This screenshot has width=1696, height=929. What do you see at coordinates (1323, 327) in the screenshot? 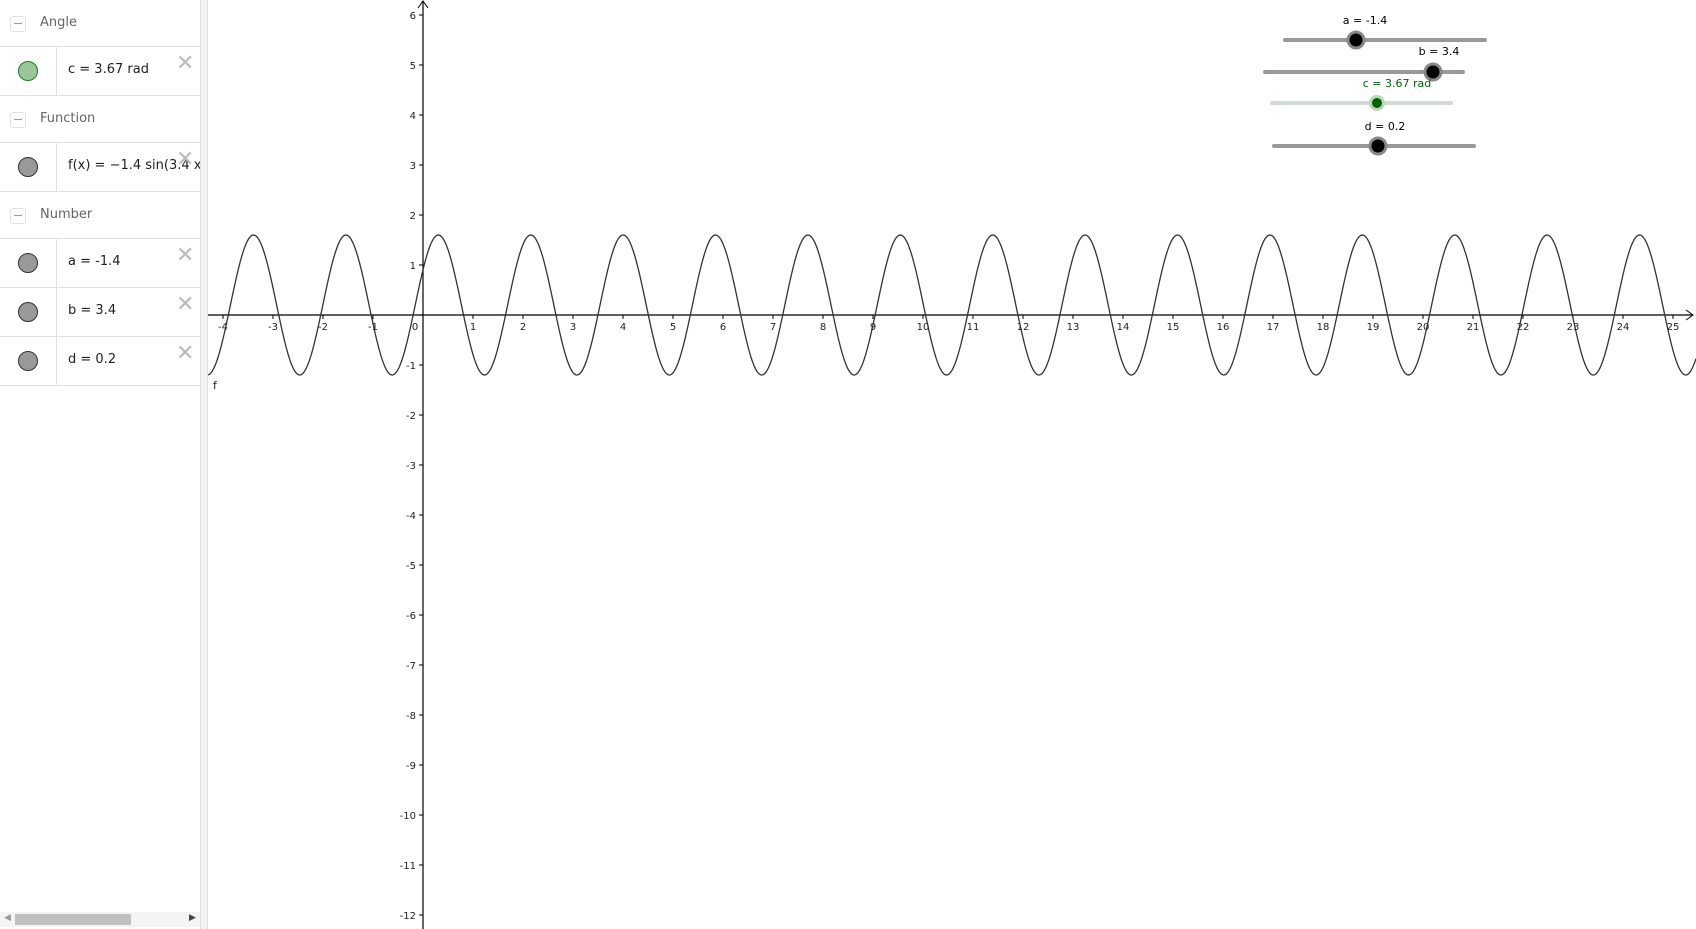
I see `x-tick-label: 18` at bounding box center [1323, 327].